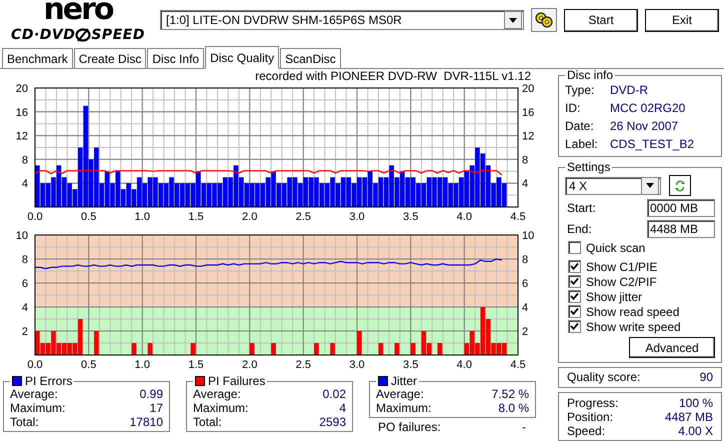 Image resolution: width=724 pixels, height=441 pixels. Describe the element at coordinates (681, 229) in the screenshot. I see `end-field: 4488 MB` at that location.